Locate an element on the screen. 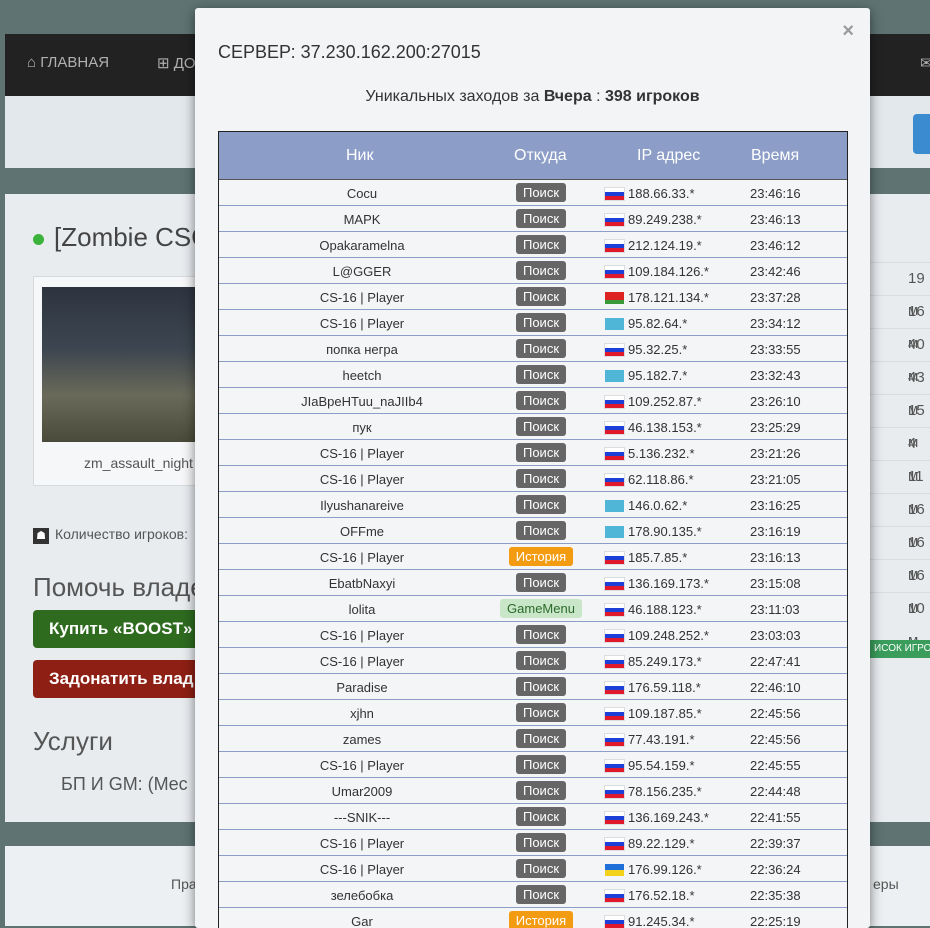  nav-add: ⊞ ДО is located at coordinates (176, 63).